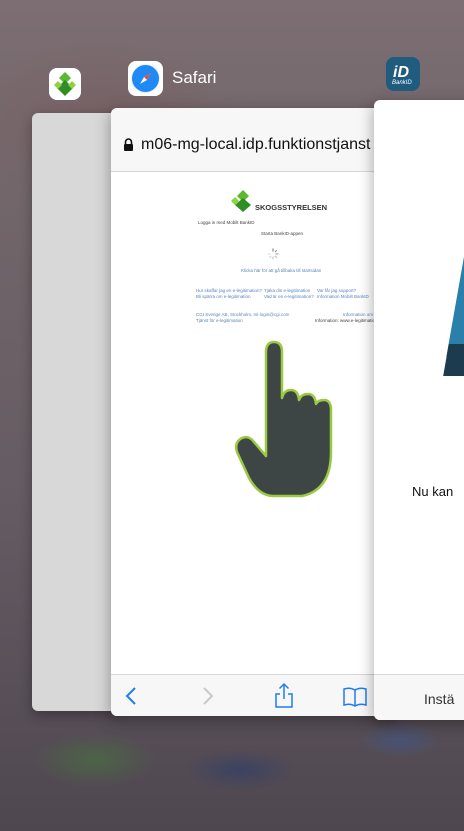 The height and width of the screenshot is (831, 464). Describe the element at coordinates (77, 412) in the screenshot. I see `background-app-card` at that location.